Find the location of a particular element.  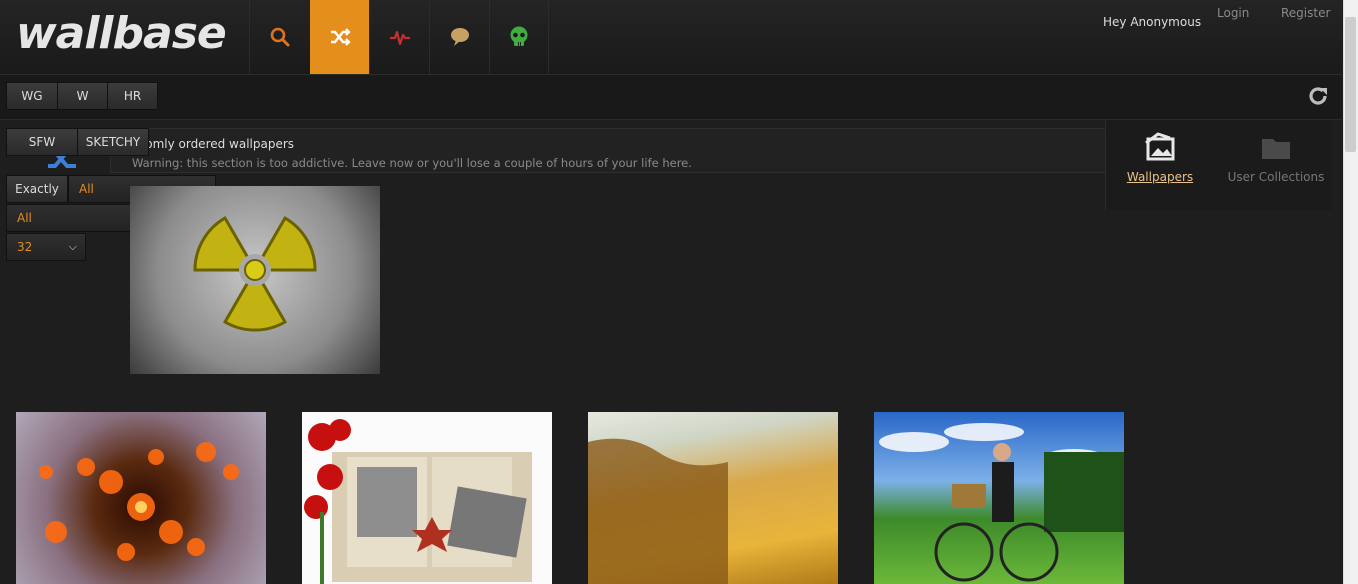

register-link: Register is located at coordinates (1305, 13).